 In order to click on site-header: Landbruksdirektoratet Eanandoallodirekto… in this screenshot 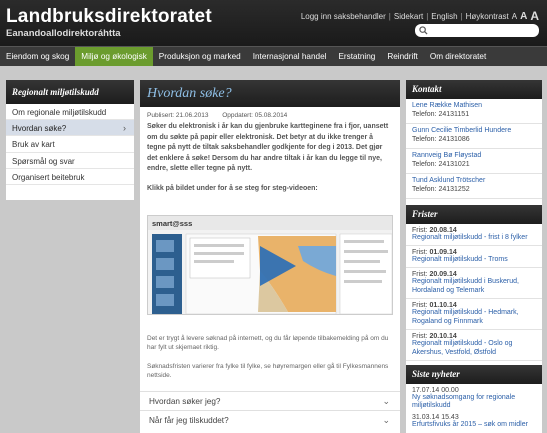, I will do `click(273, 23)`.